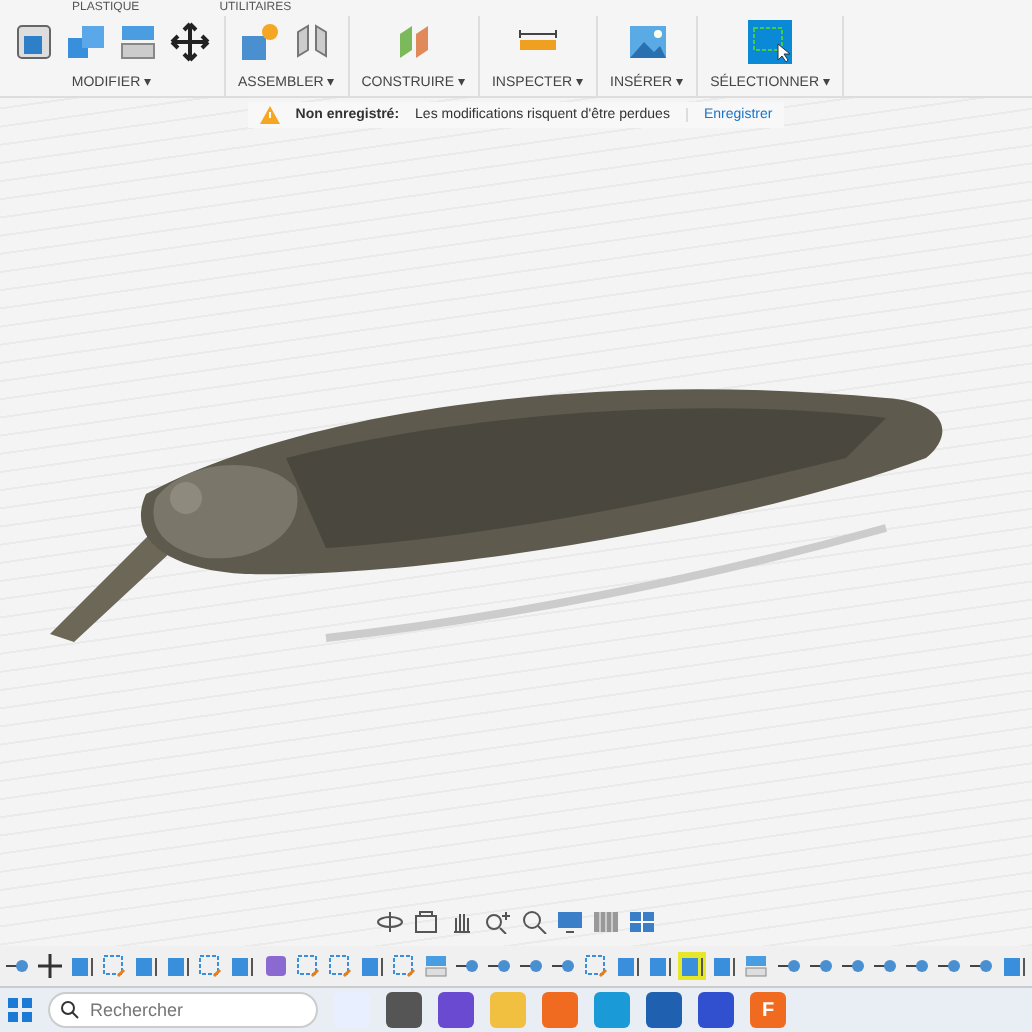  What do you see at coordinates (34, 42) in the screenshot?
I see `box-icon` at bounding box center [34, 42].